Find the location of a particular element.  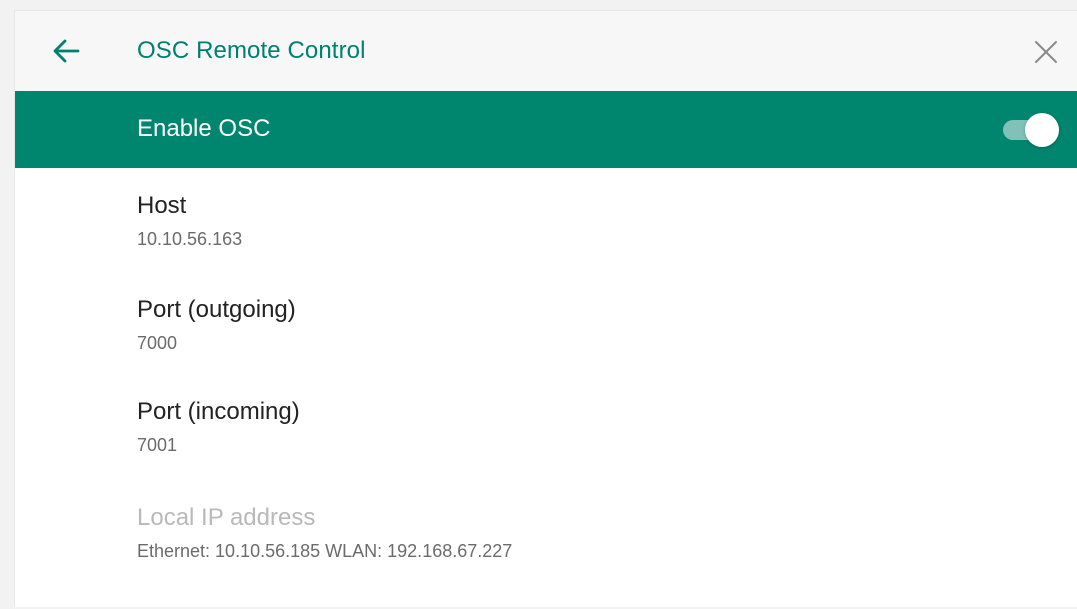

host-preference: Host 10.10.56.163 is located at coordinates (537, 221).